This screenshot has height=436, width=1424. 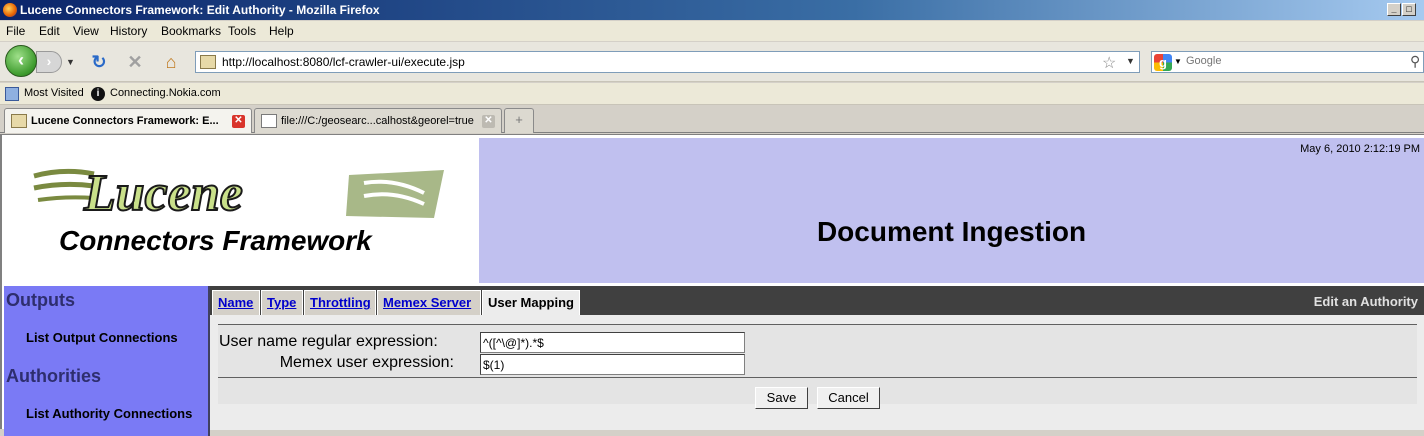 What do you see at coordinates (54, 376) in the screenshot?
I see `sidebar-section-authorities: Authorities` at bounding box center [54, 376].